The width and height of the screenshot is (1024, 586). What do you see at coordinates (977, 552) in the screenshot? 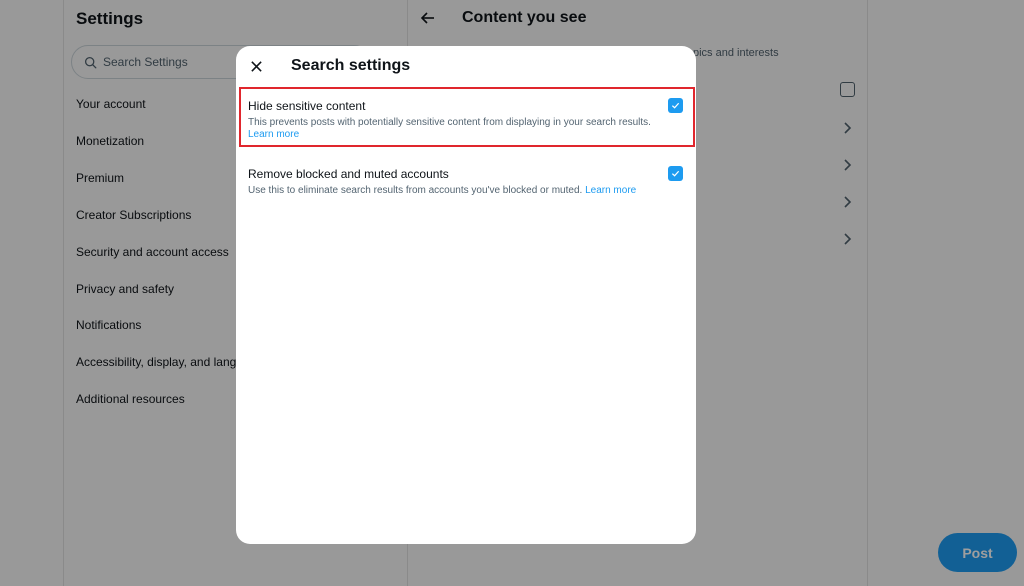
I see `post-button: Post` at bounding box center [977, 552].